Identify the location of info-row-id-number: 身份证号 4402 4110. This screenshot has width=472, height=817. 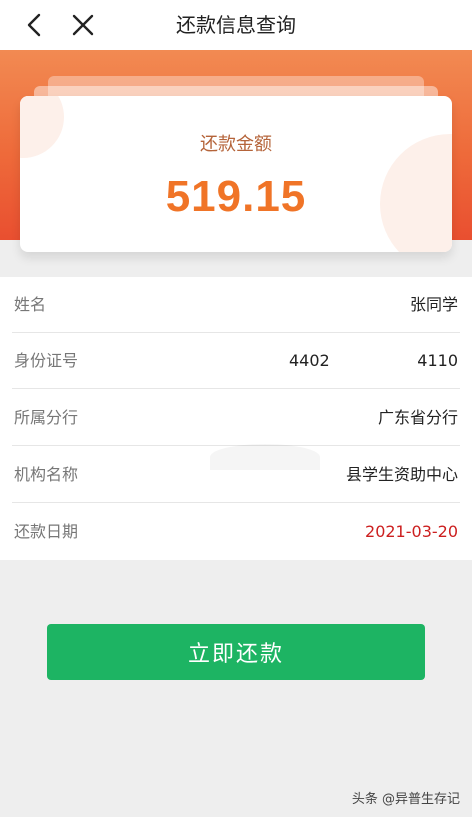
(236, 361).